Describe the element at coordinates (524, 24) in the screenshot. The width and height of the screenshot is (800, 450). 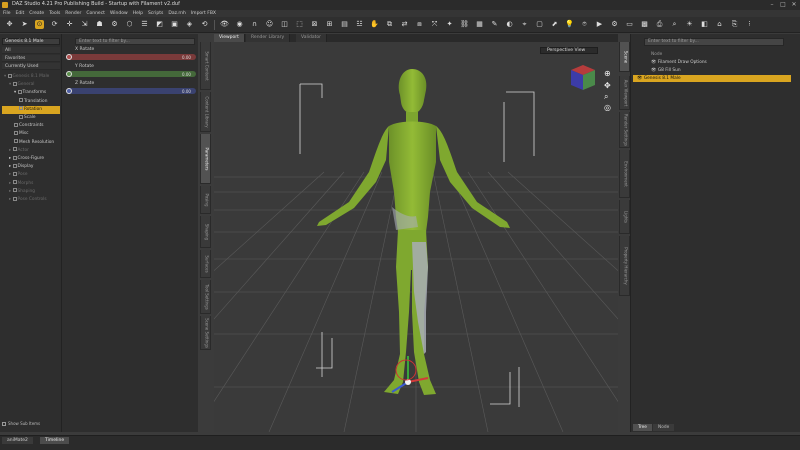
I see `compass-icon: ⌖` at that location.